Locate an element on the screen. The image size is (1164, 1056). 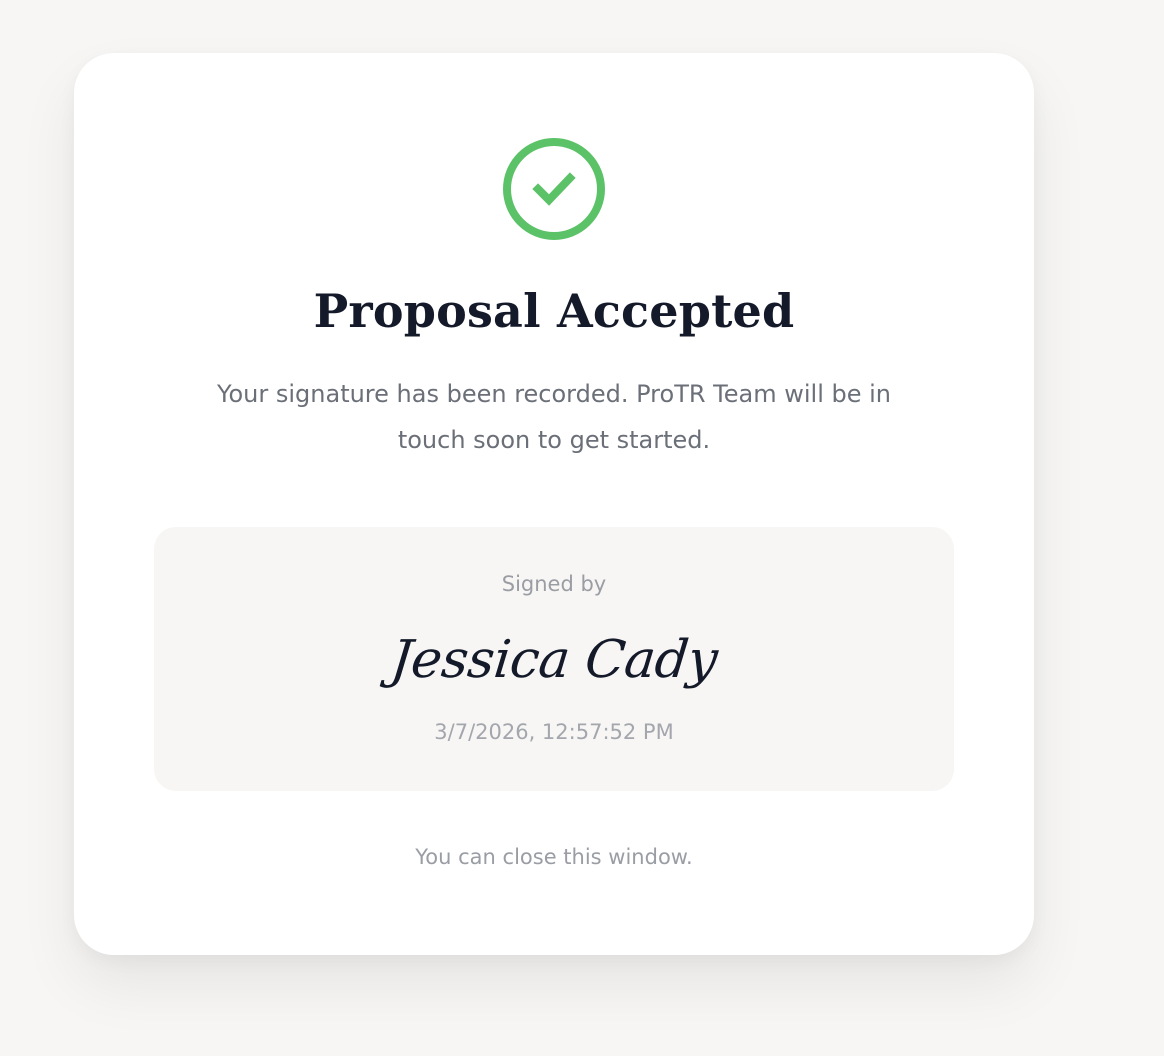
close-window-note: You can close this window. is located at coordinates (554, 857).